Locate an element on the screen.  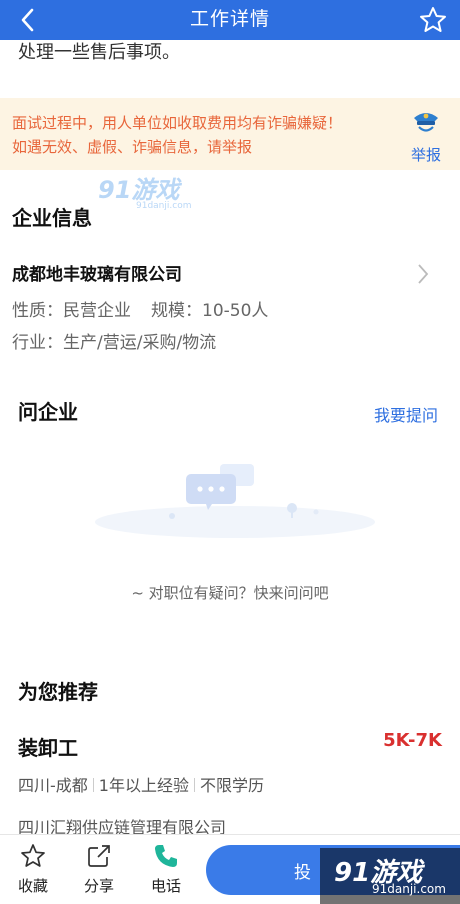
company-scale: 规模：10-50人 is located at coordinates (210, 311).